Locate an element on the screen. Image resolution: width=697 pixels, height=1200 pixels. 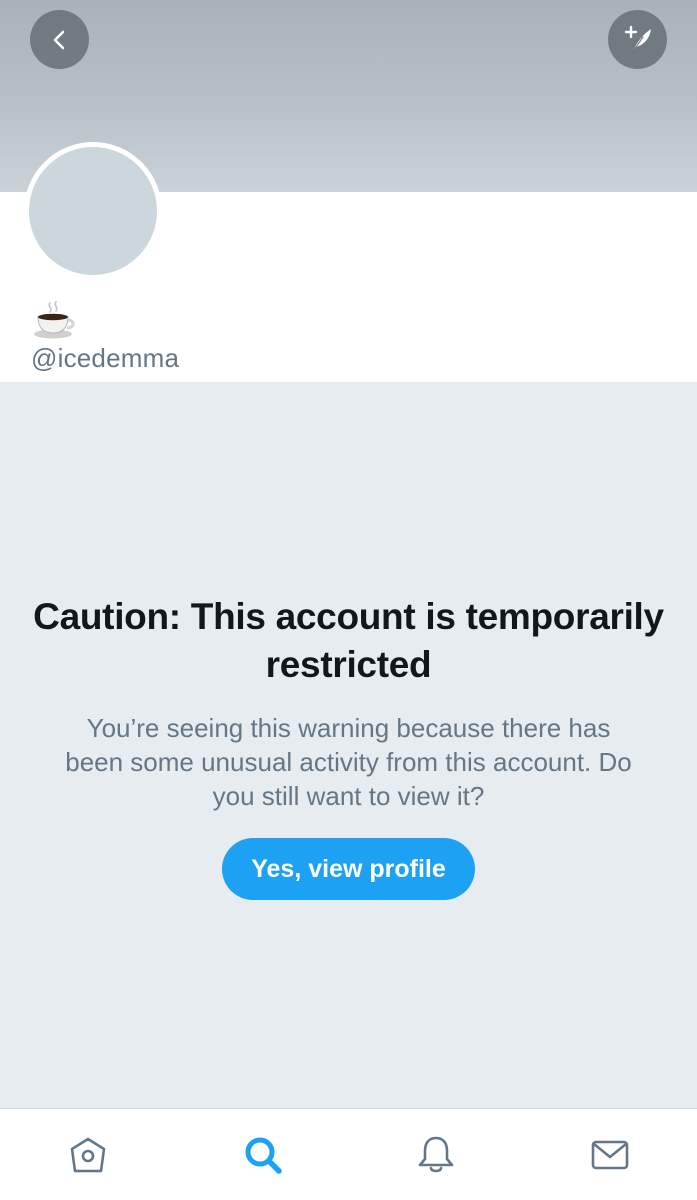
bell-icon is located at coordinates (436, 1154).